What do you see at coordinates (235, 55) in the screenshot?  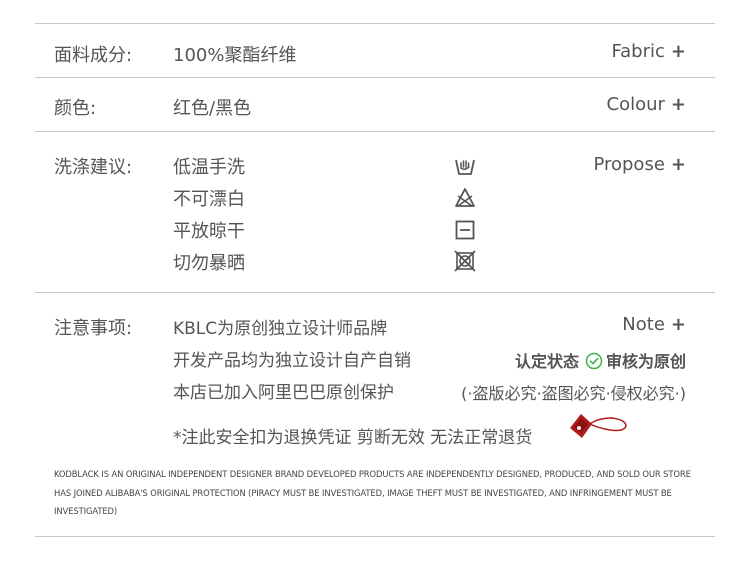 I see `fabric-value: 100%聚酯纤维` at bounding box center [235, 55].